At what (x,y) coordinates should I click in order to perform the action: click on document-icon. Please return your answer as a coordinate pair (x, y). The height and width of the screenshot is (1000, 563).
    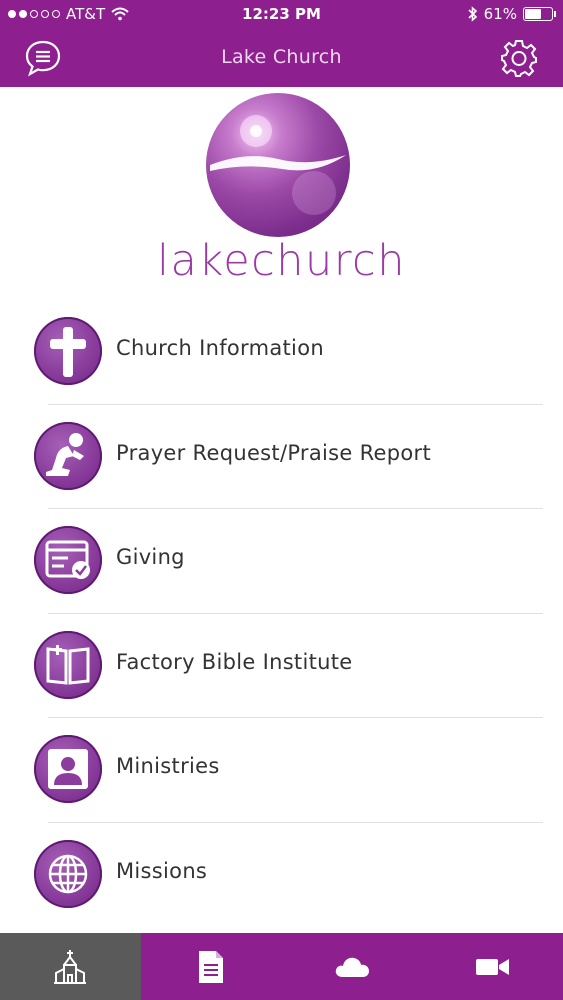
    Looking at the image, I should click on (211, 966).